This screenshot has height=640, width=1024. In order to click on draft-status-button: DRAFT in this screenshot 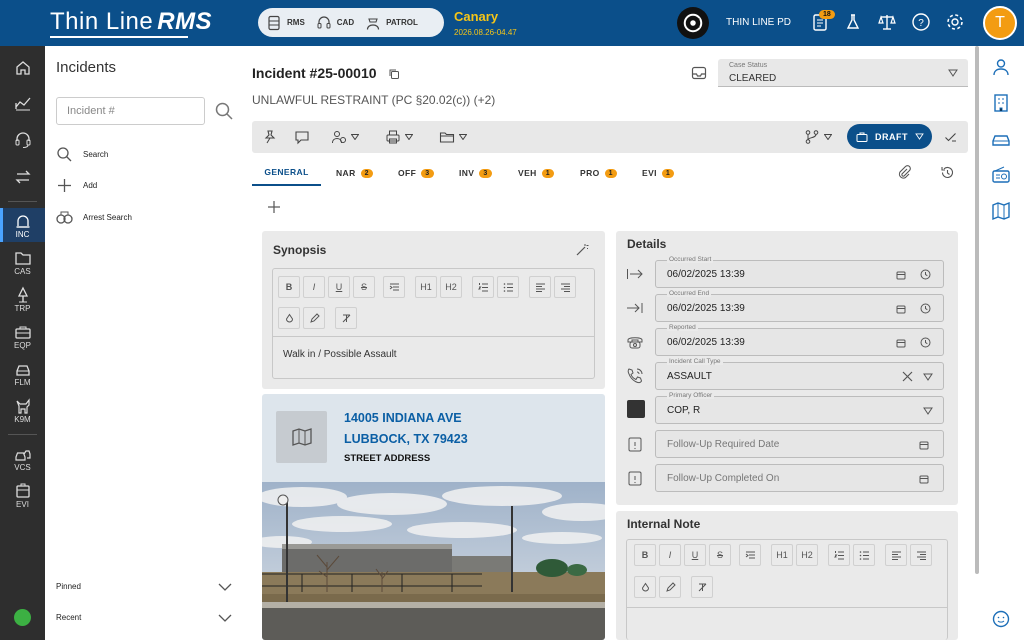, I will do `click(889, 136)`.